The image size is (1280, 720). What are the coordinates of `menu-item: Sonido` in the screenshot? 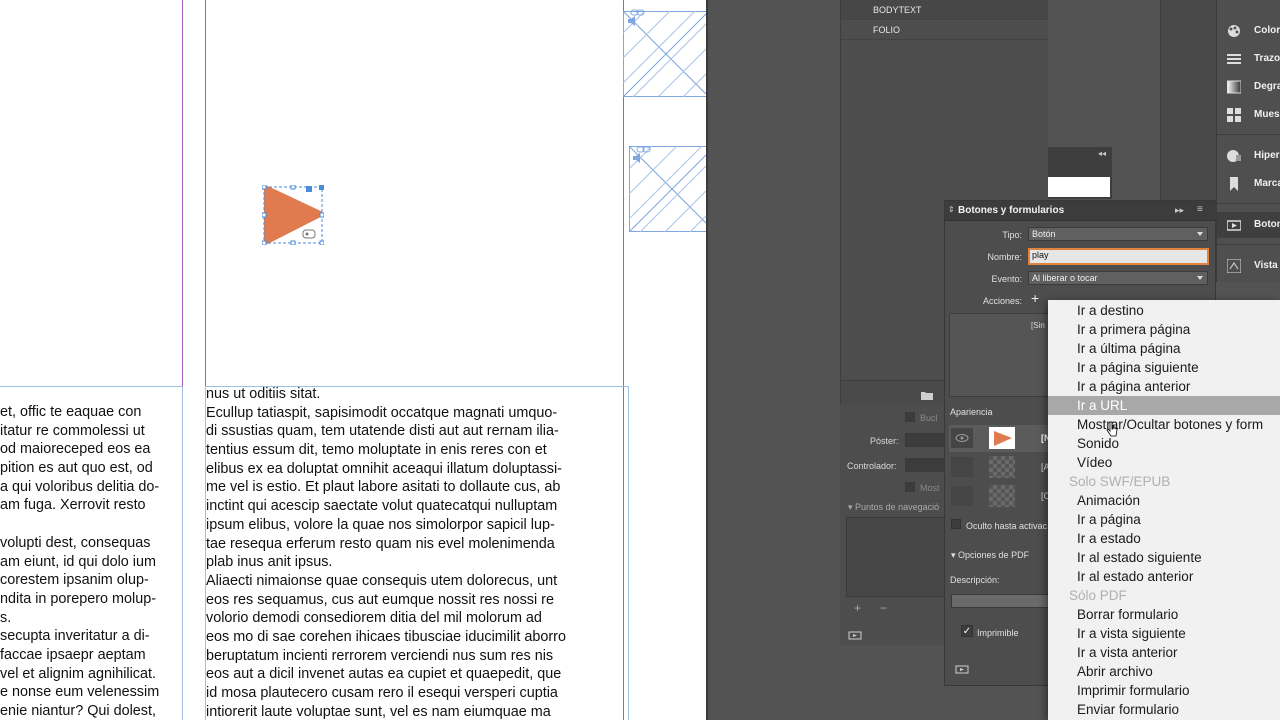 It's located at (1164, 443).